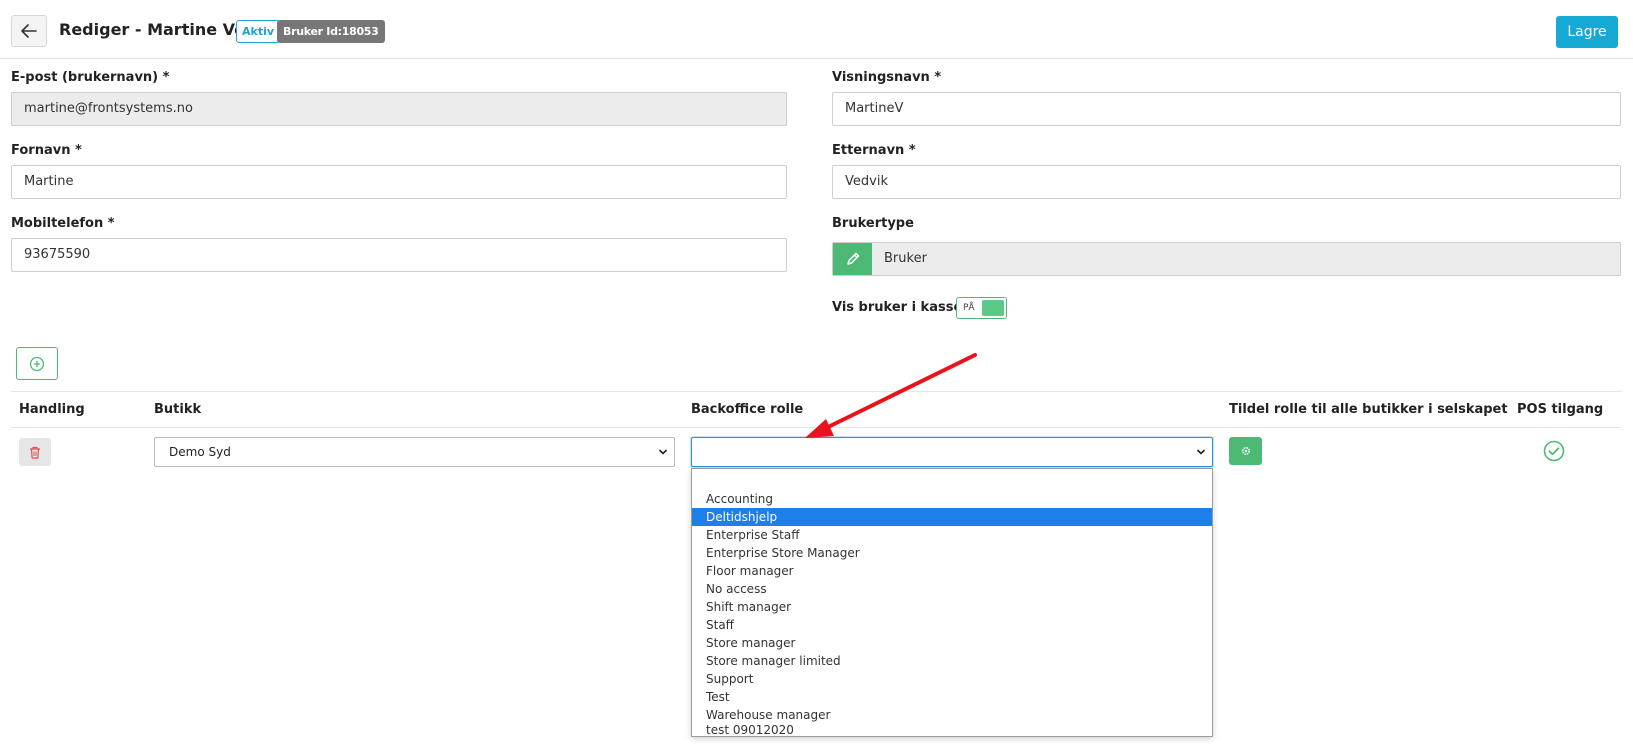 The height and width of the screenshot is (749, 1633). I want to click on back-button, so click(29, 31).